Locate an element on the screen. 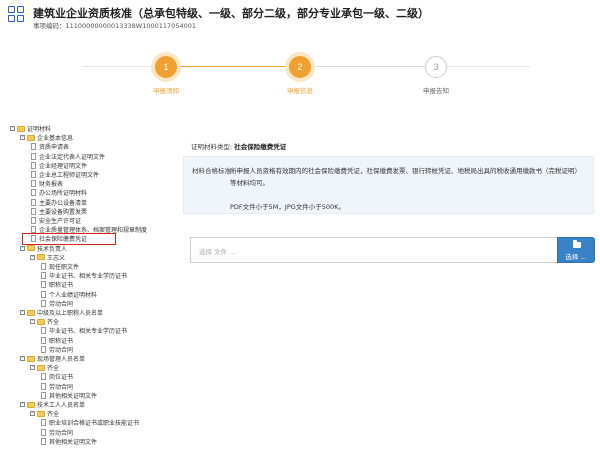  tree-folder: - 企业基本信息 is located at coordinates (46, 137).